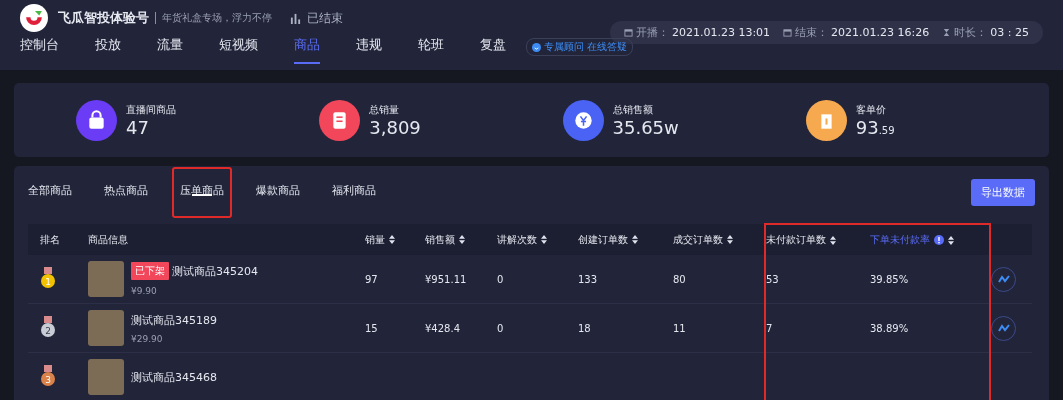 This screenshot has height=400, width=1063. What do you see at coordinates (1009, 32) in the screenshot?
I see `duration-value: 03 : 25` at bounding box center [1009, 32].